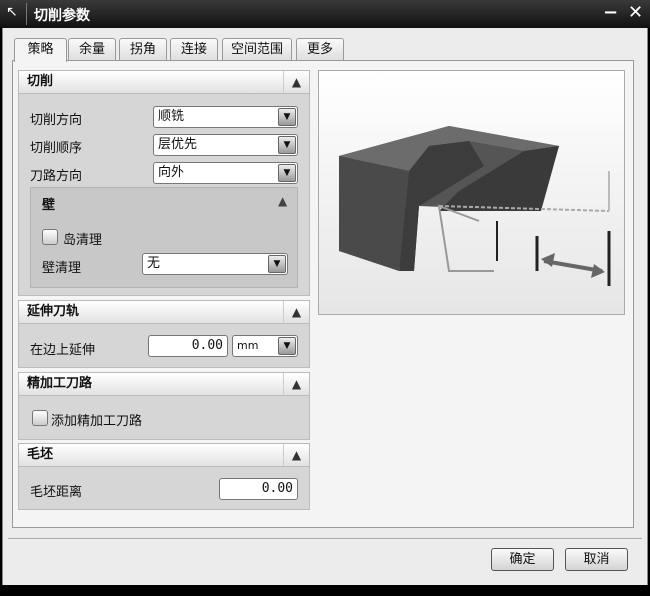  What do you see at coordinates (188, 346) in the screenshot?
I see `edge-extend-input: 0.00` at bounding box center [188, 346].